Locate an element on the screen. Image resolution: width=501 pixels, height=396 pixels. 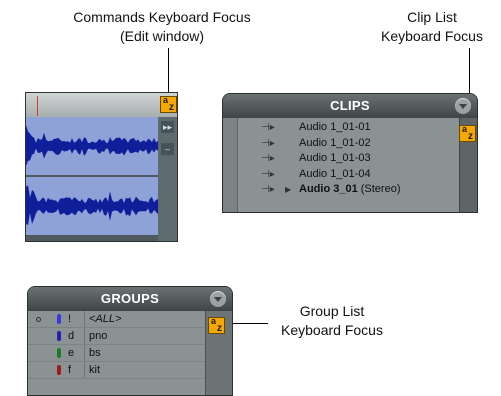
edit-side-strip: ▸▸ – is located at coordinates (167, 179).